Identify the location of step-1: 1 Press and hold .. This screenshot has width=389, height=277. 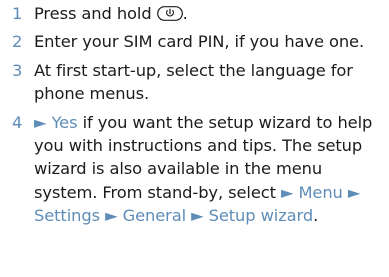
(194, 13).